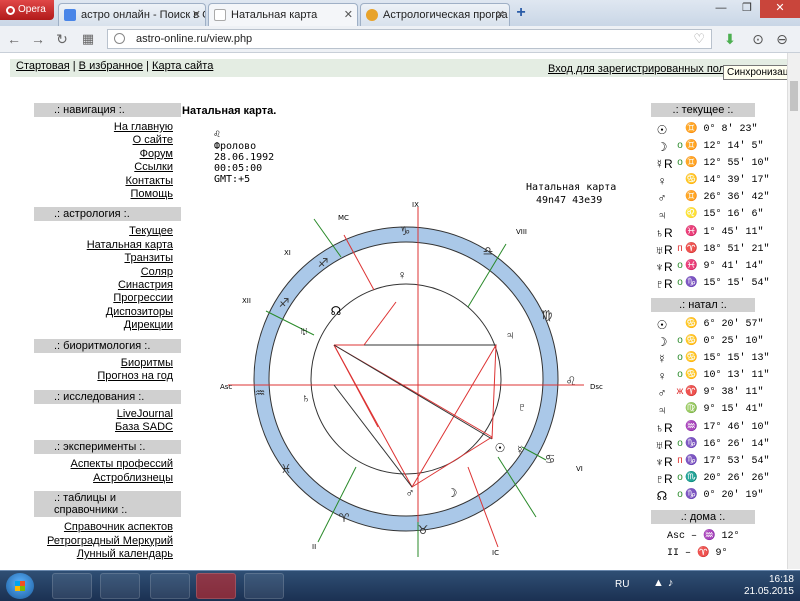 This screenshot has width=800, height=601. What do you see at coordinates (229, 111) in the screenshot?
I see `page-title: Натальная карта.` at bounding box center [229, 111].